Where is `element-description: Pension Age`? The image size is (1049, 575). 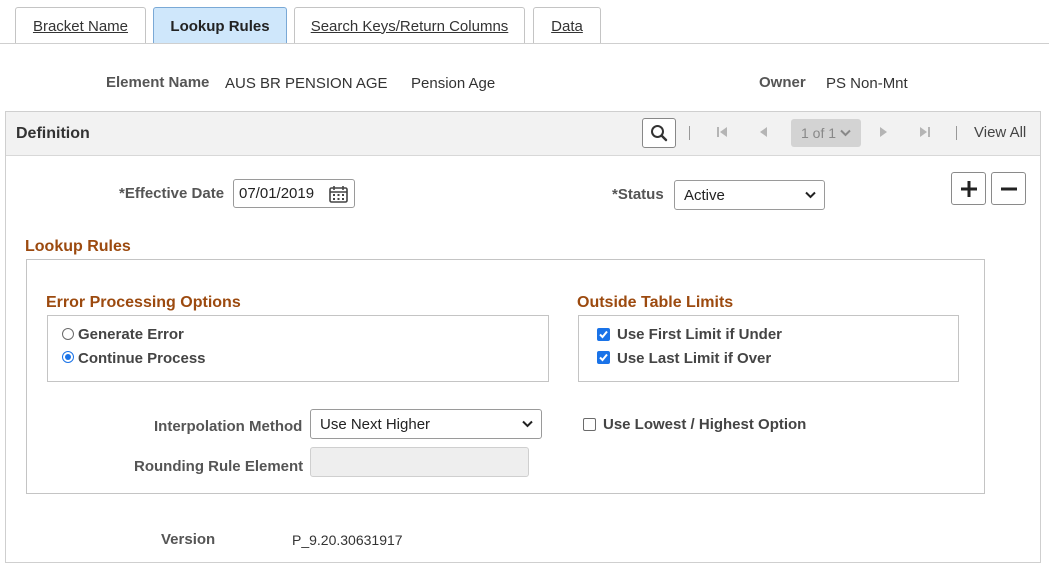
element-description: Pension Age is located at coordinates (453, 83).